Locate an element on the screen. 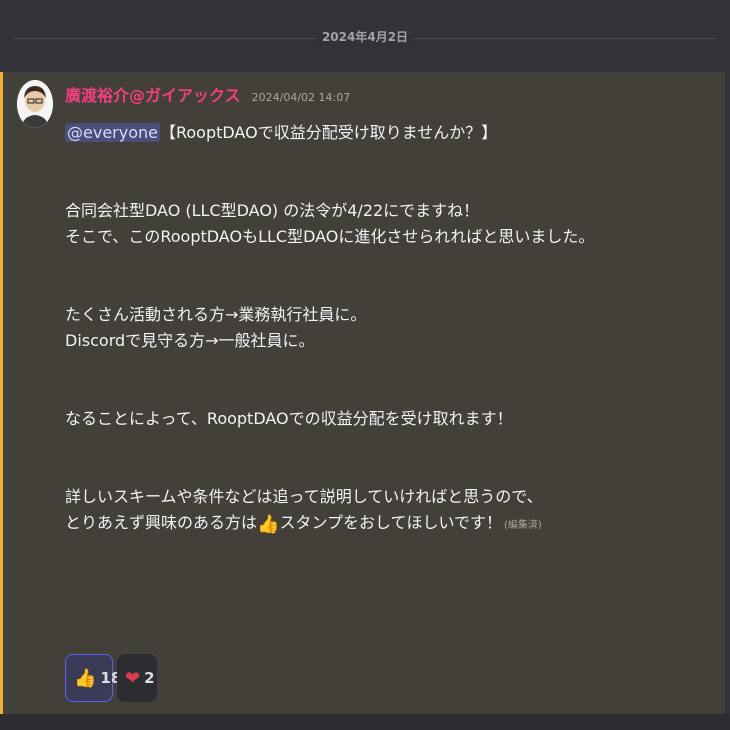 The image size is (730, 730). message-line-7: とりあえず興味のある方は👍スタンプをおしてほしいです！ (編集済) is located at coordinates (385, 523).